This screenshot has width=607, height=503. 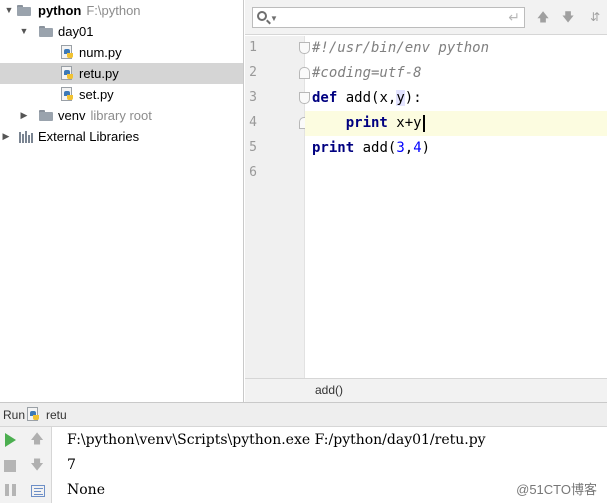 What do you see at coordinates (556, 489) in the screenshot?
I see `watermark: @51CTO博客` at bounding box center [556, 489].